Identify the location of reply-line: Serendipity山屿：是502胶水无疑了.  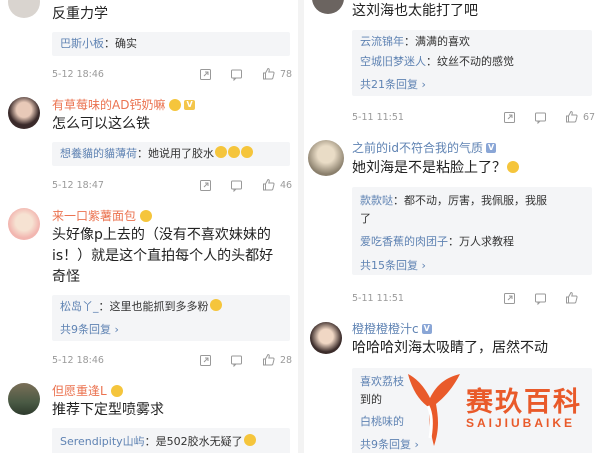
(158, 442).